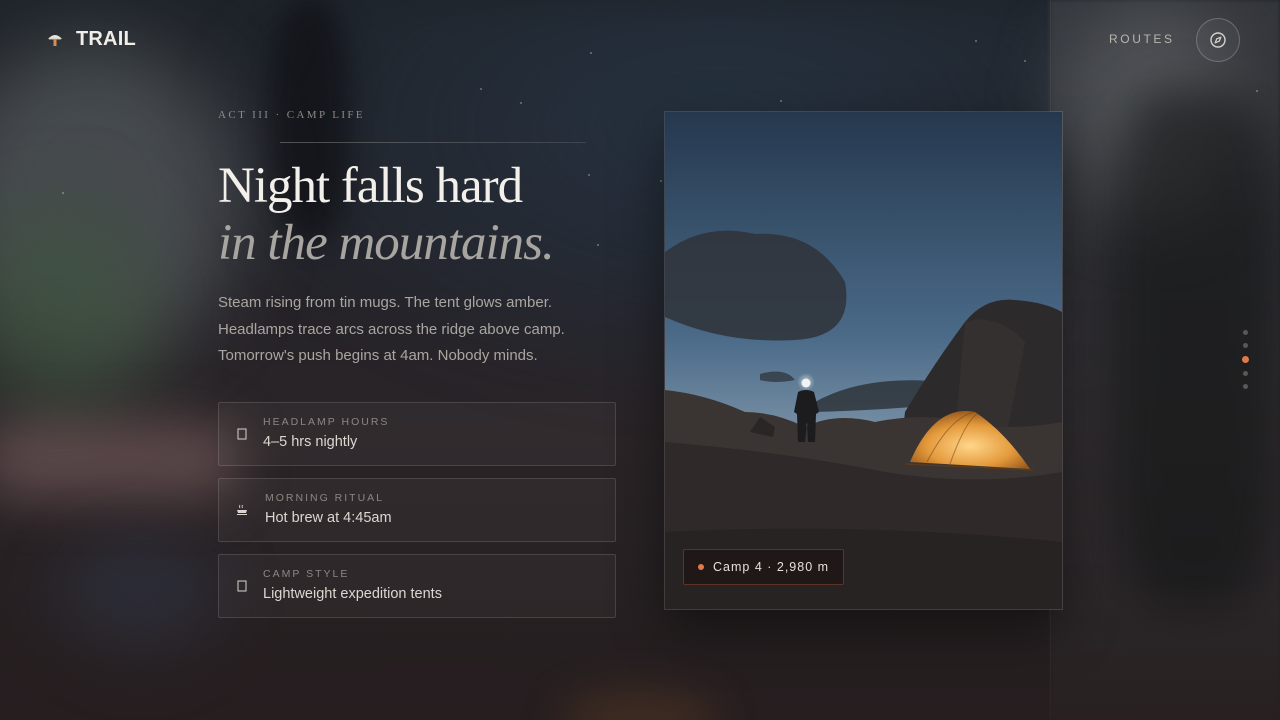 This screenshot has width=1280, height=720. I want to click on coffee-cup-icon, so click(242, 510).